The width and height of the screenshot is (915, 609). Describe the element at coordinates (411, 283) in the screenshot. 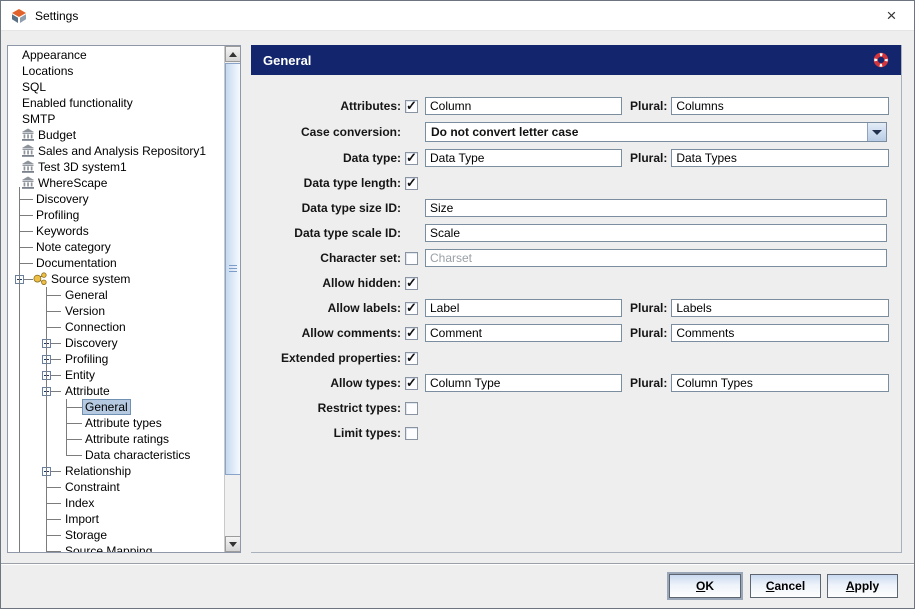

I see `allow-hidden-checkbox` at that location.